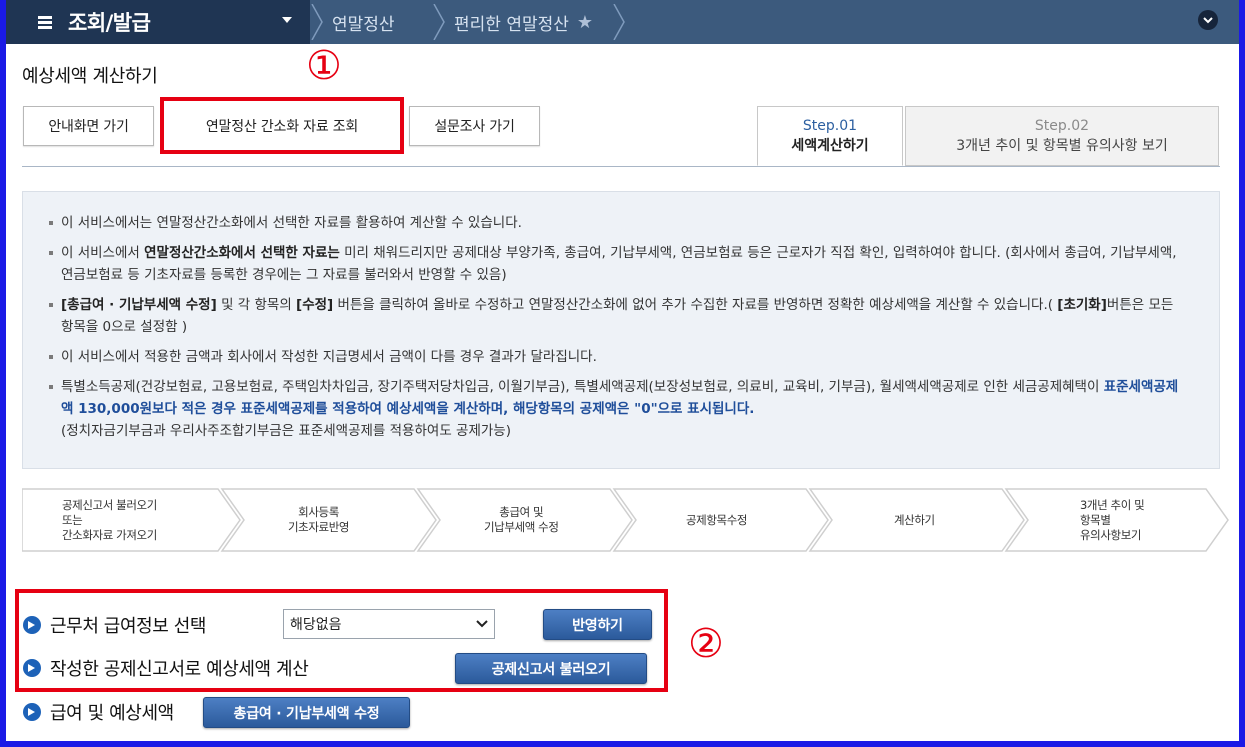 The height and width of the screenshot is (747, 1245). I want to click on process-step-4: 공제항목수정, so click(716, 520).